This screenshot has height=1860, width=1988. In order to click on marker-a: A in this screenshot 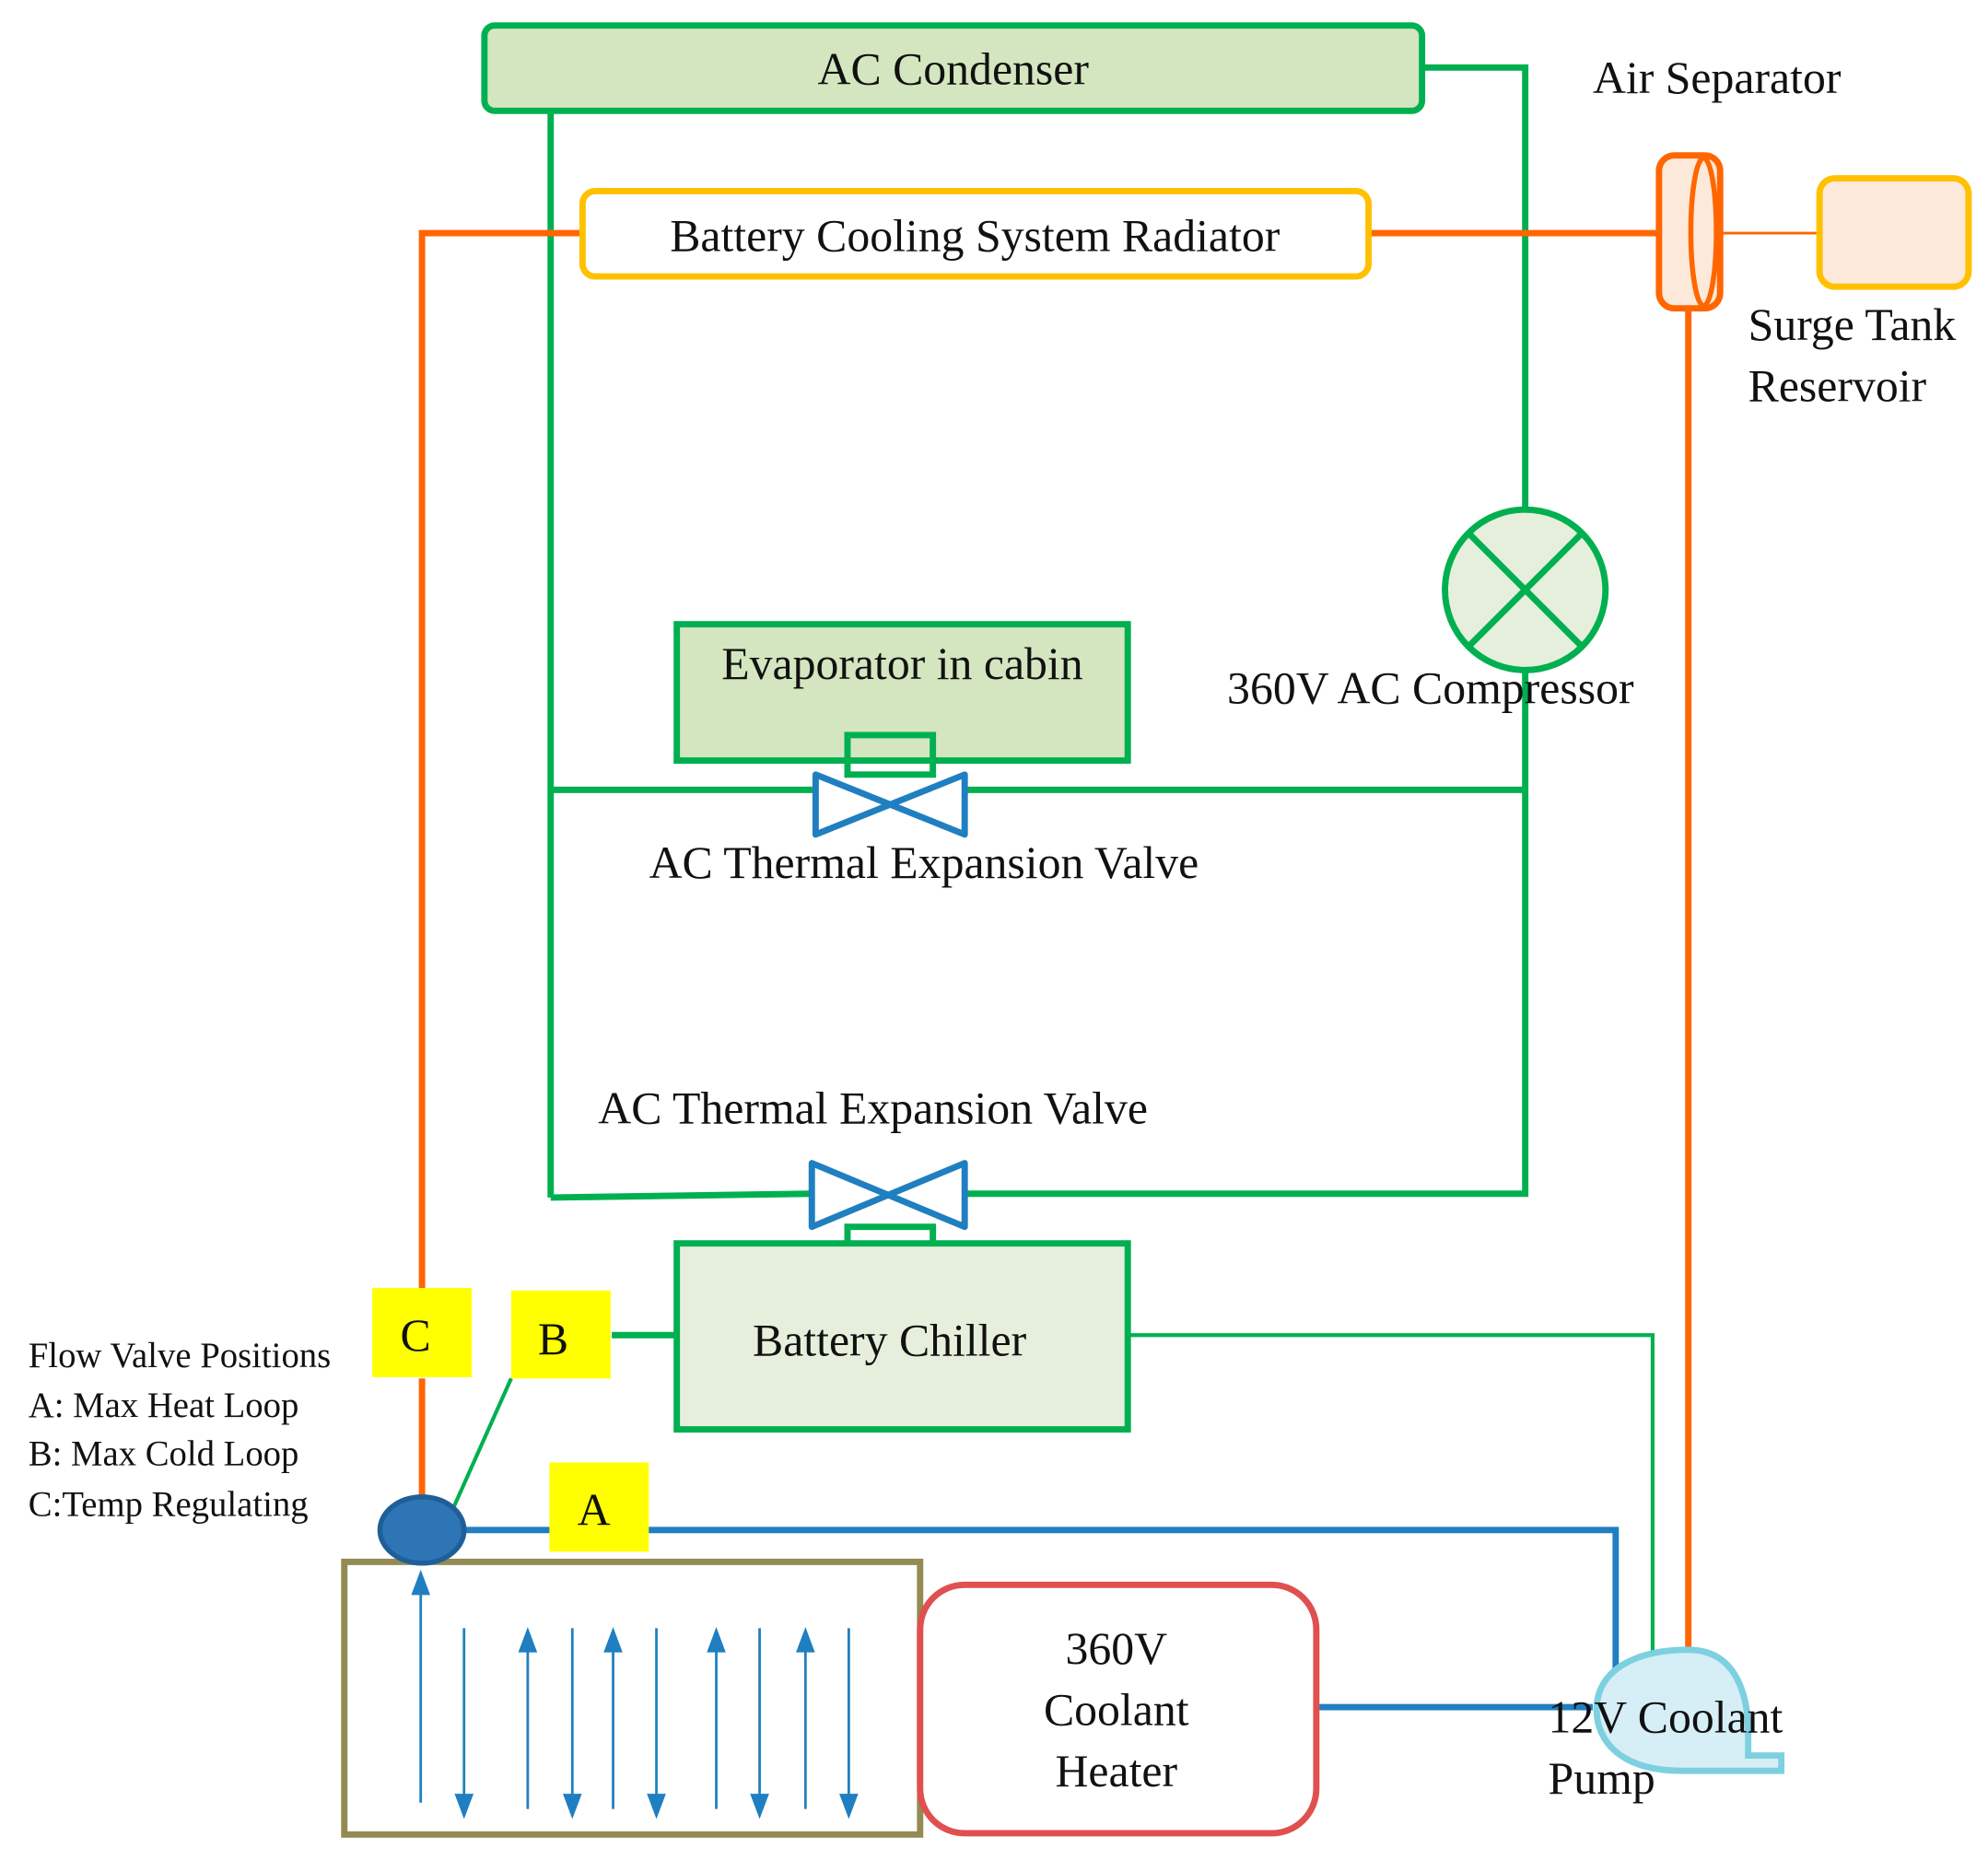, I will do `click(599, 1507)`.